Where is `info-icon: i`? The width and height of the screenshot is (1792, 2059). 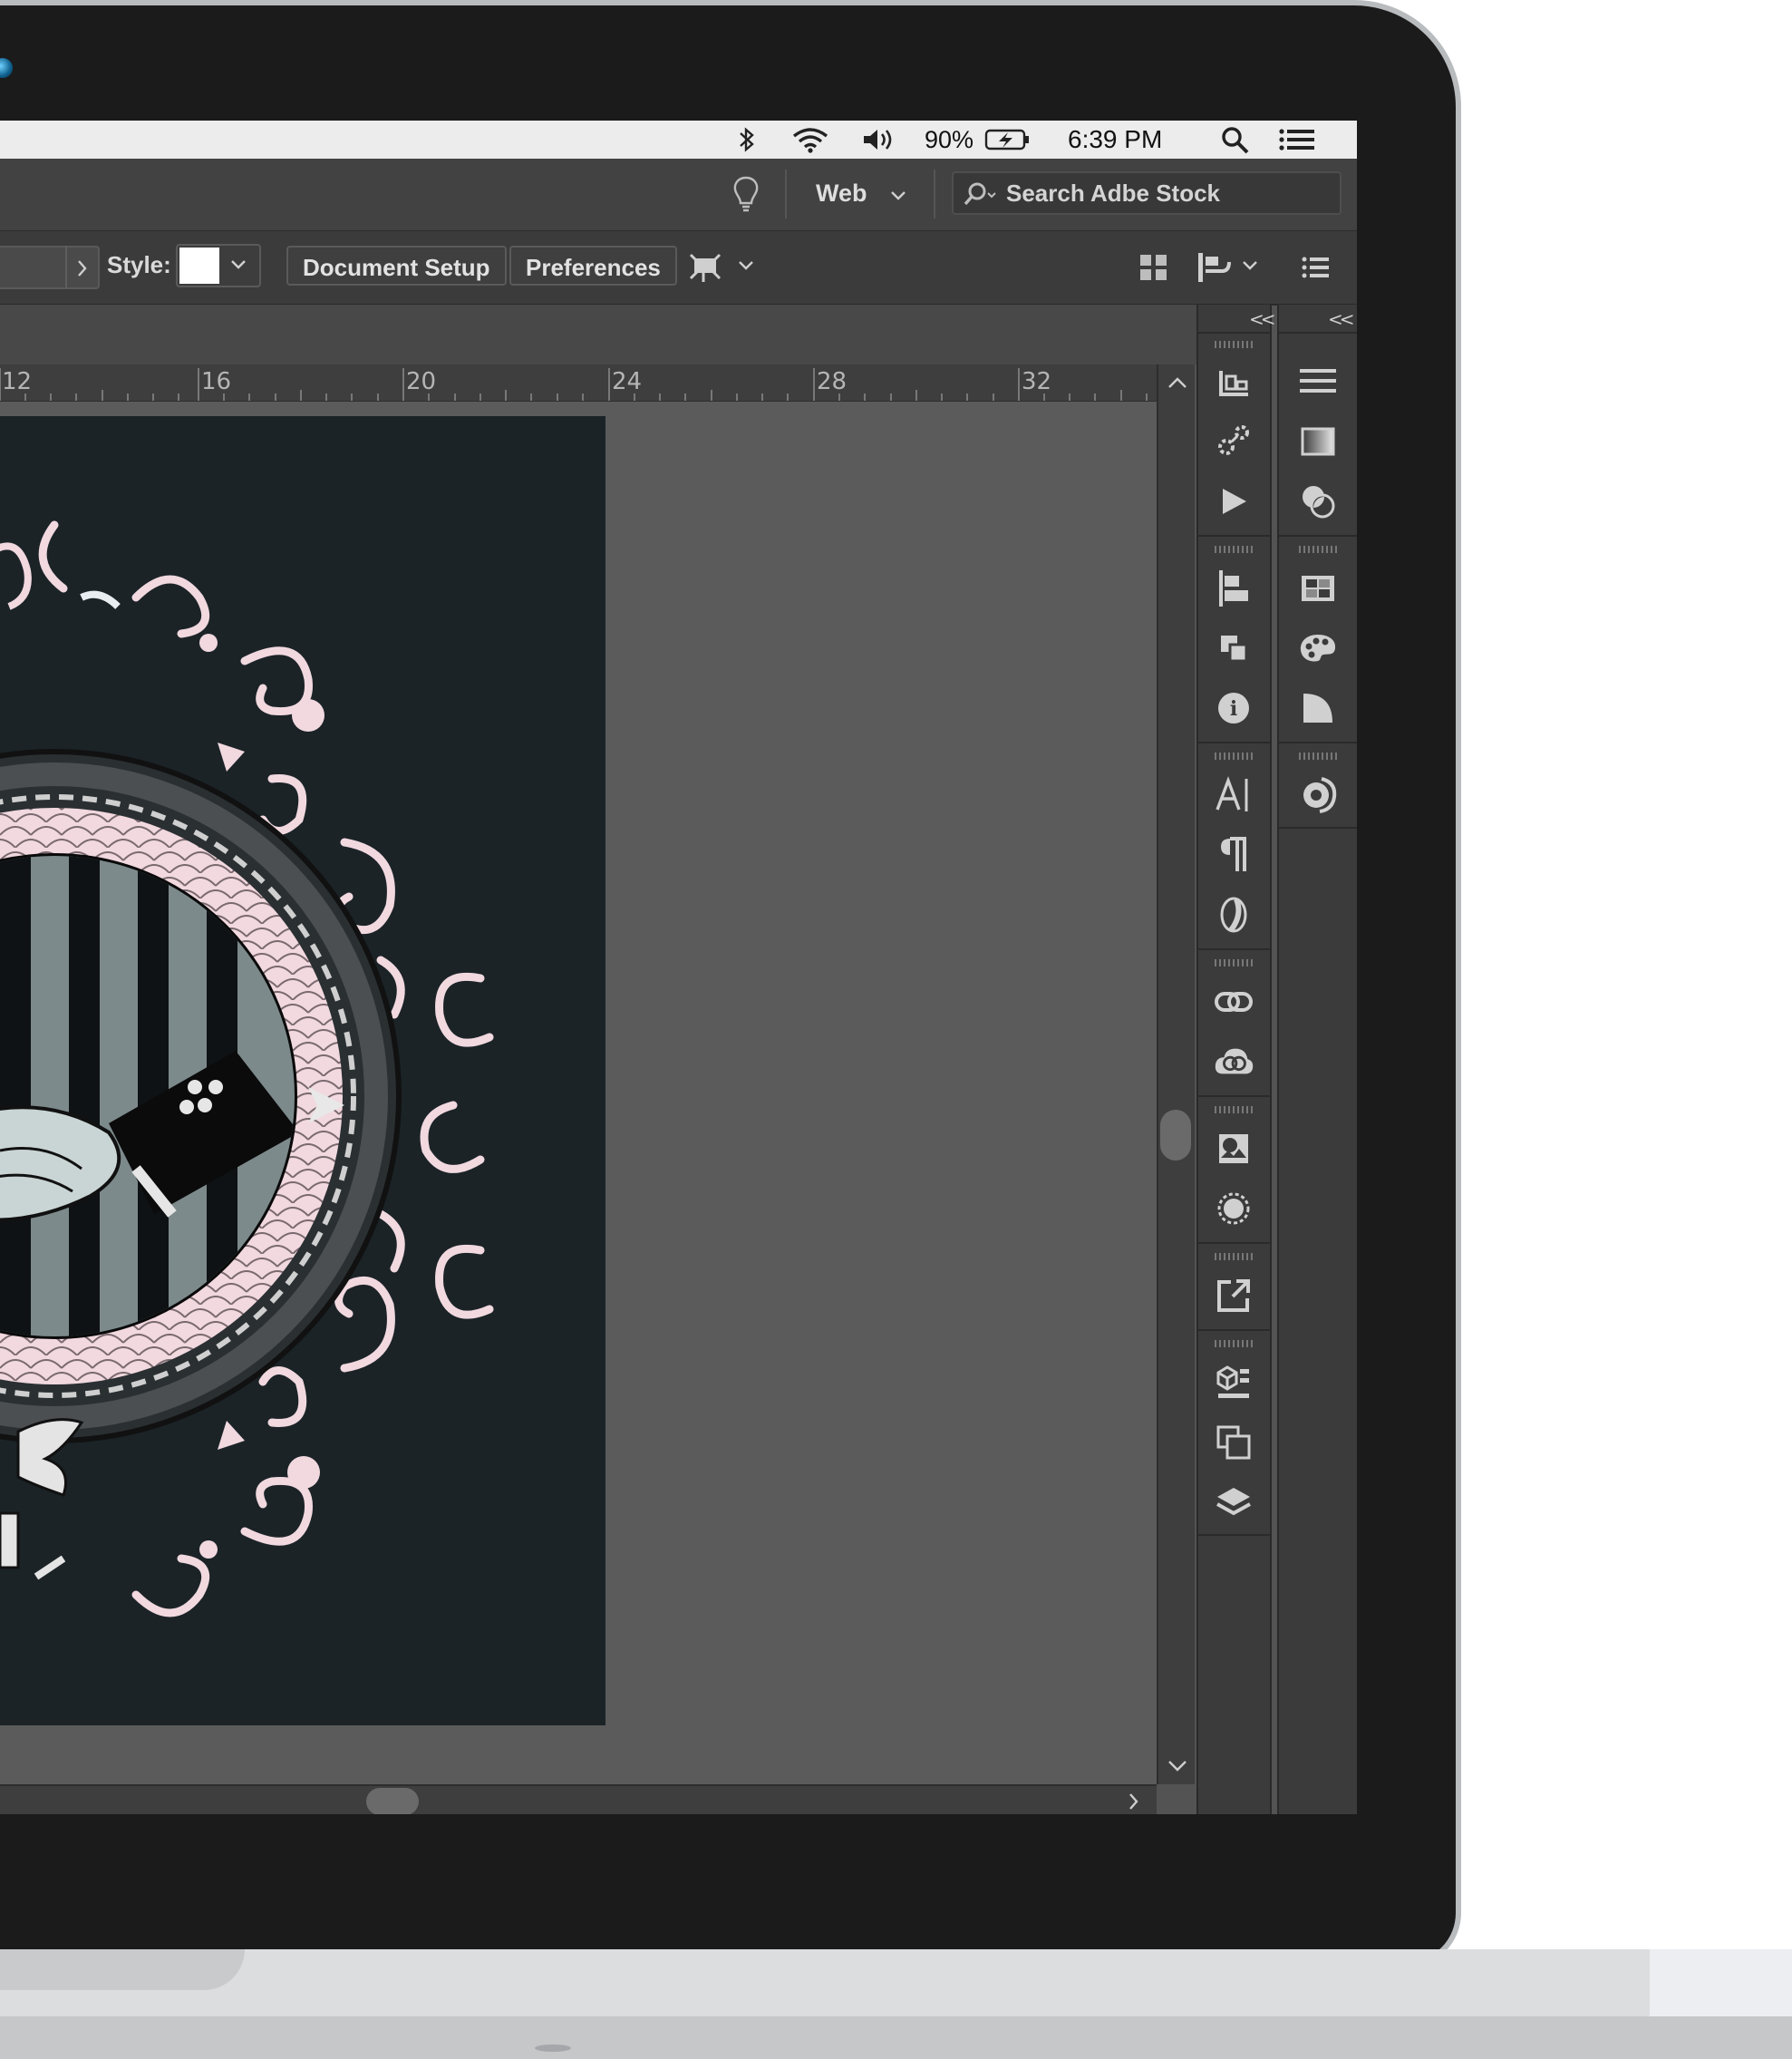
info-icon: i is located at coordinates (1234, 708).